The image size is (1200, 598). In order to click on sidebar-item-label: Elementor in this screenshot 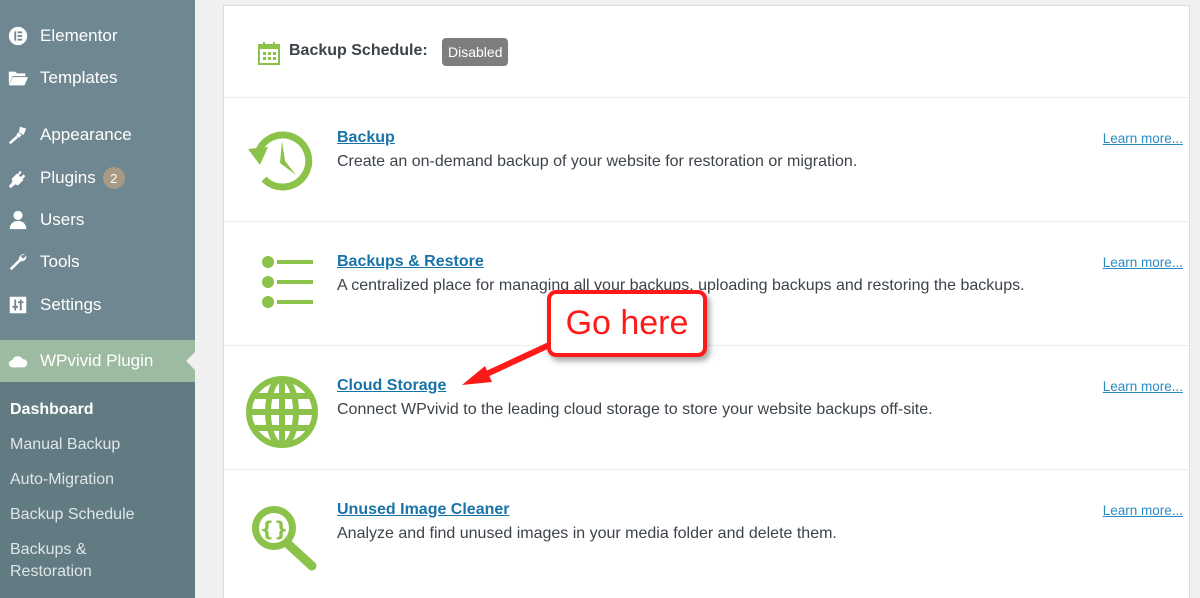, I will do `click(79, 35)`.